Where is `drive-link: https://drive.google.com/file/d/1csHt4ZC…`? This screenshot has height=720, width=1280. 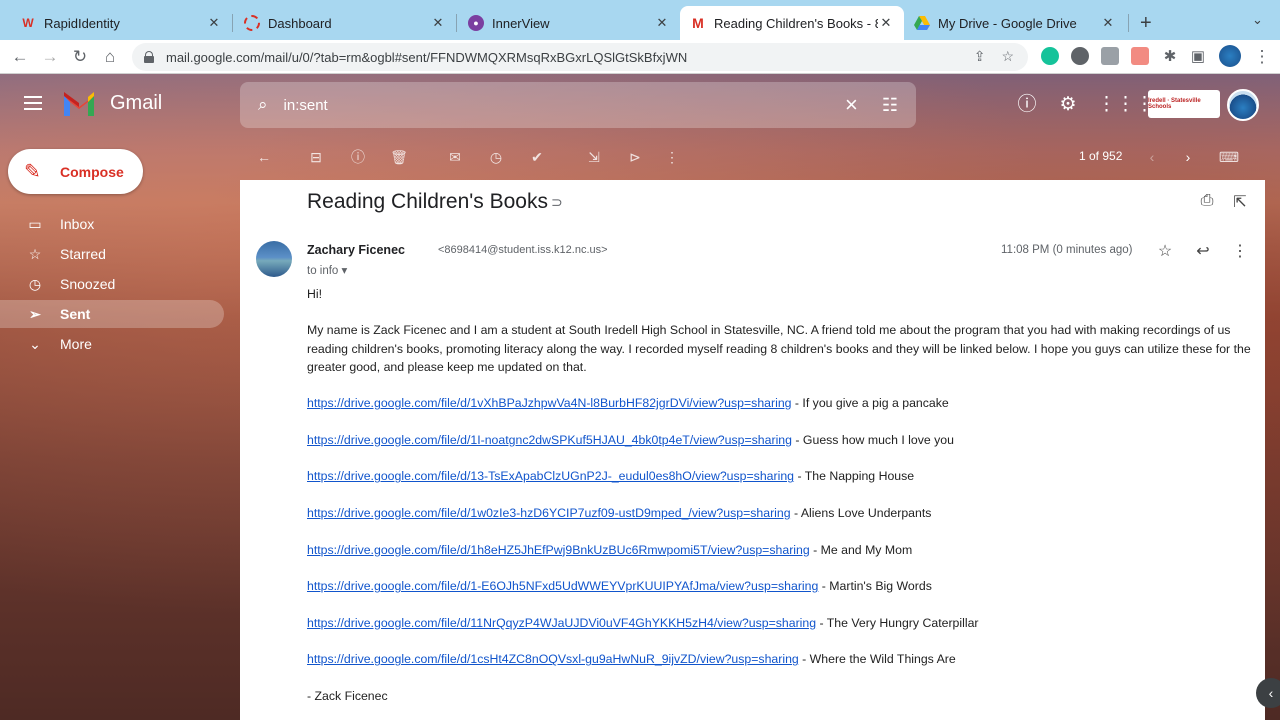
drive-link: https://drive.google.com/file/d/1csHt4ZC… is located at coordinates (553, 659).